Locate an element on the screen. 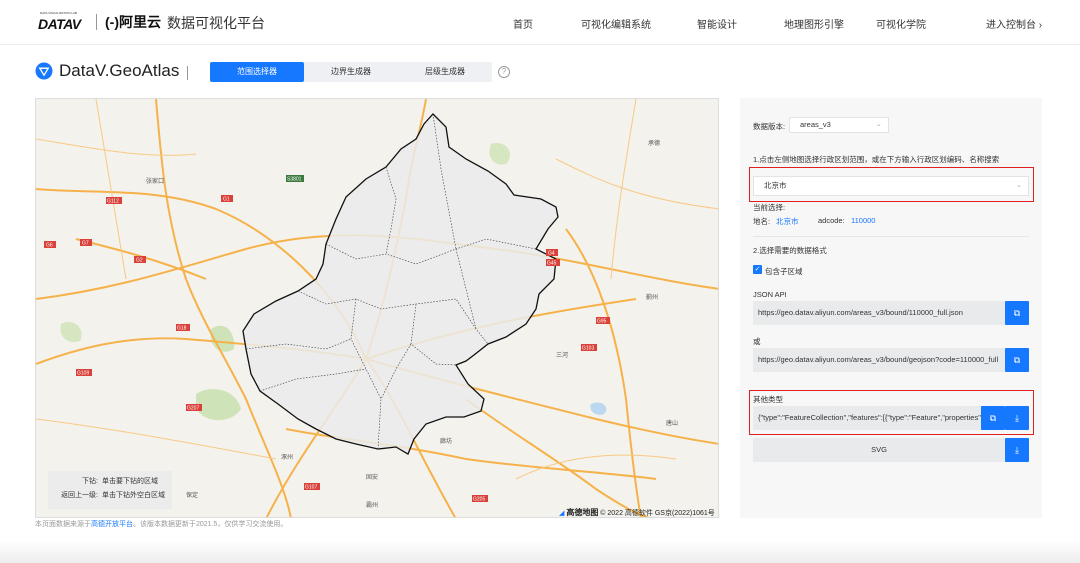 The height and width of the screenshot is (563, 1080). hint-key: 下钻: is located at coordinates (90, 481).